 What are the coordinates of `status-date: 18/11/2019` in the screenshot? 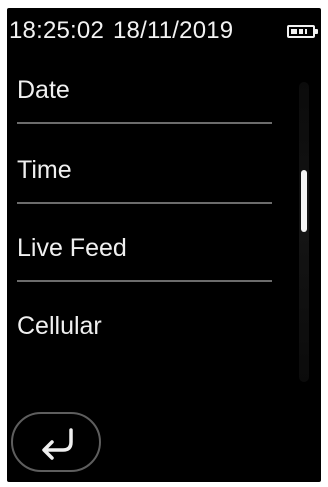 It's located at (173, 30).